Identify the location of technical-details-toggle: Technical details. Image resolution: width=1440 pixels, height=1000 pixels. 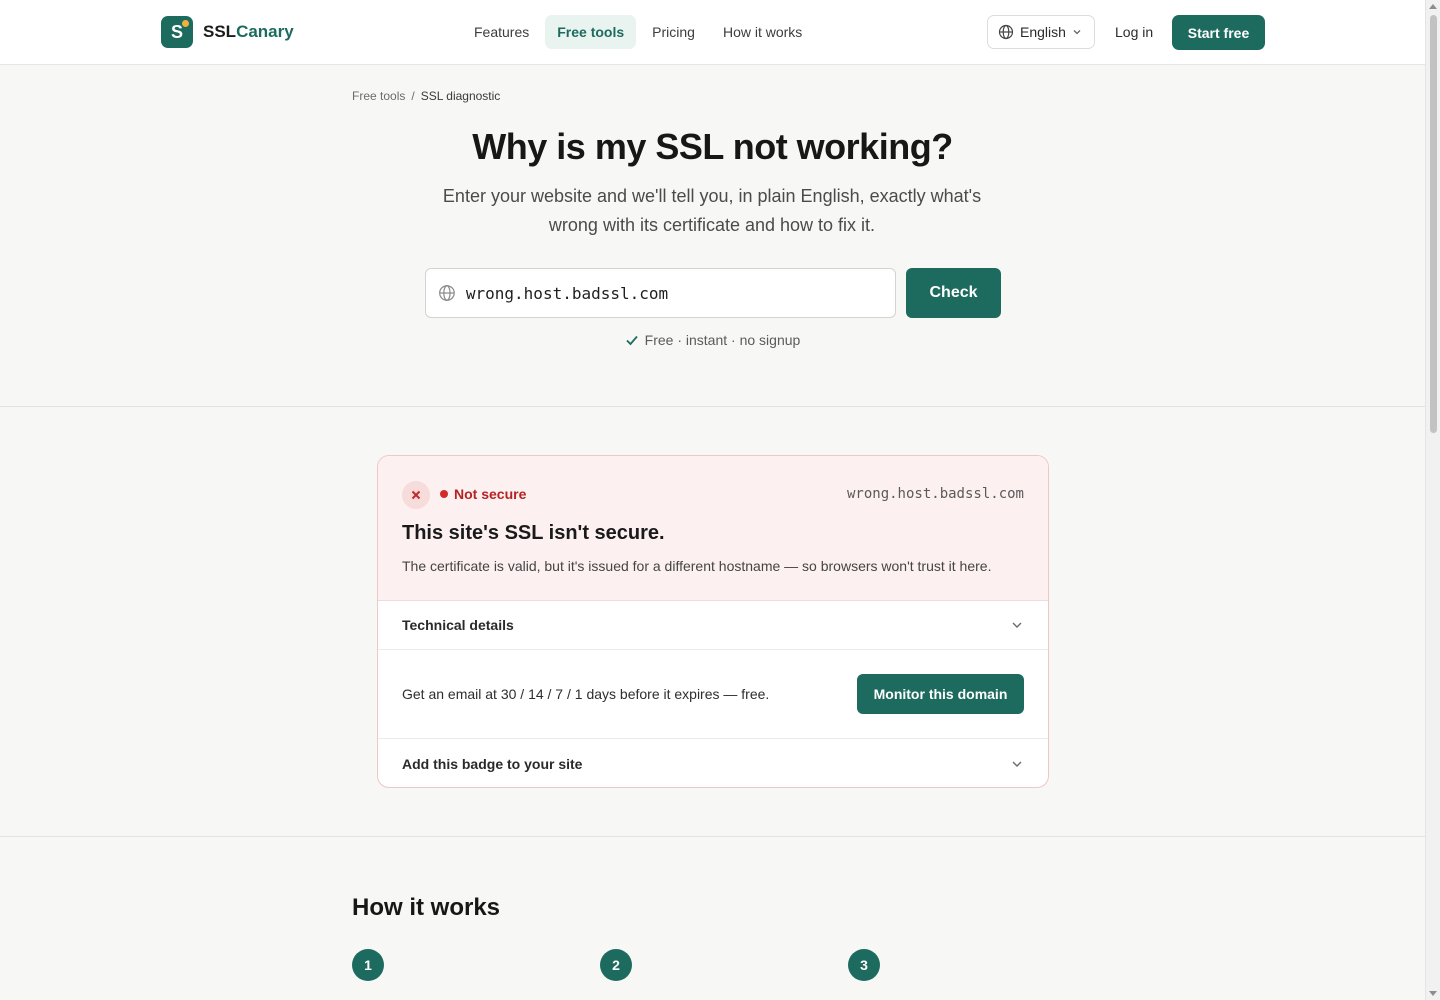
(713, 625).